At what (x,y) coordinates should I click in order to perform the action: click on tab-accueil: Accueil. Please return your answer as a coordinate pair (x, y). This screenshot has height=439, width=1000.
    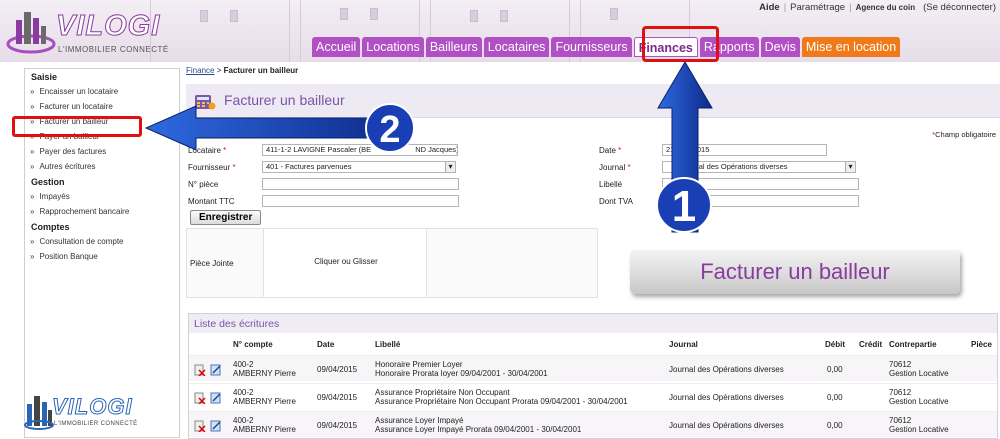
    Looking at the image, I should click on (336, 47).